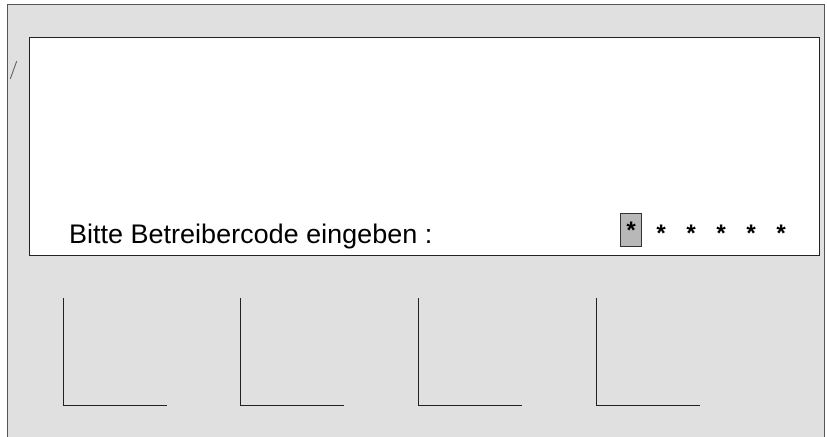 This screenshot has height=437, width=827. Describe the element at coordinates (11, 70) in the screenshot. I see `panel-edge-mark` at that location.